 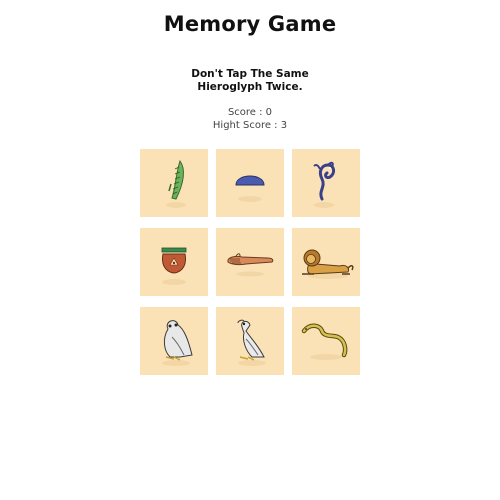 What do you see at coordinates (250, 125) in the screenshot?
I see `high-score-label: Hight Score : 3` at bounding box center [250, 125].